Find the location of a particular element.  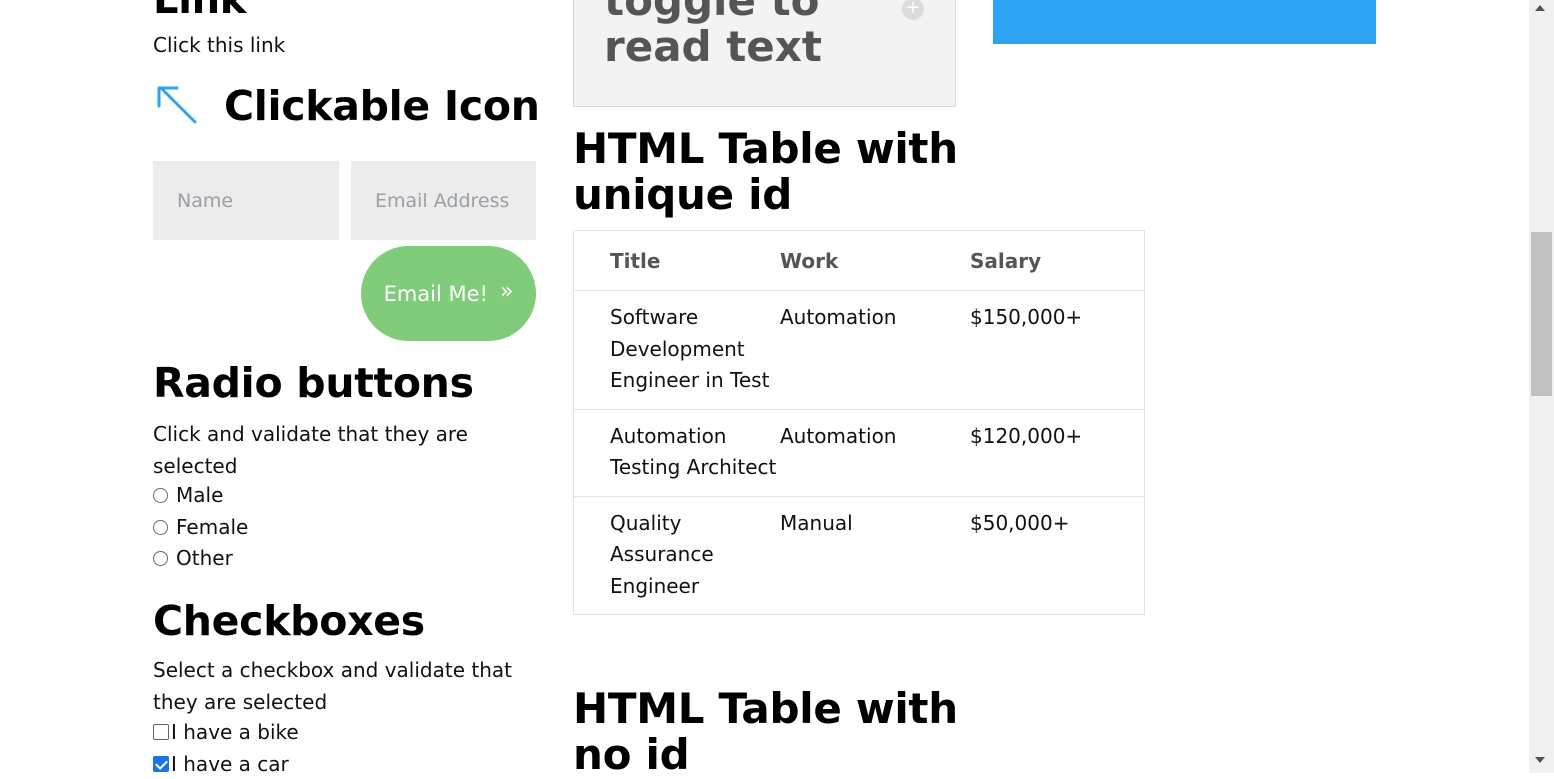

arrow-up-left-icon is located at coordinates (177, 106).